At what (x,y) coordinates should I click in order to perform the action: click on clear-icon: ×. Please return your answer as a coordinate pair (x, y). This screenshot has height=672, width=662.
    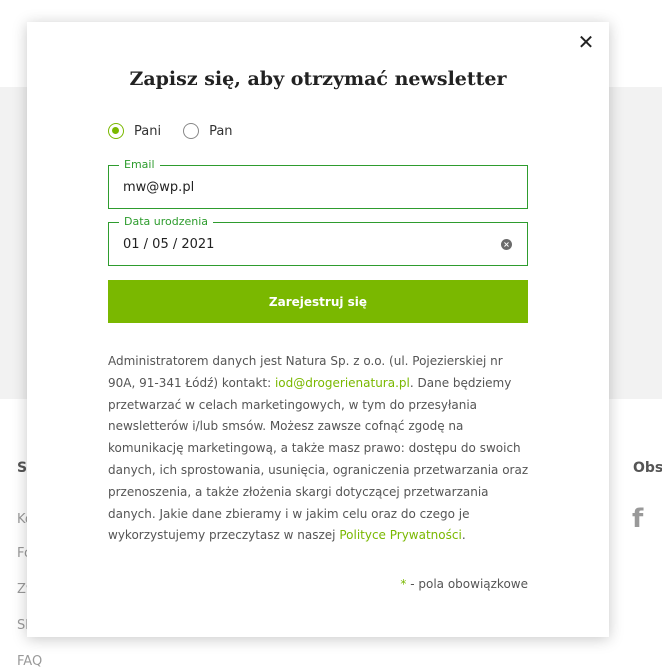
    Looking at the image, I should click on (506, 244).